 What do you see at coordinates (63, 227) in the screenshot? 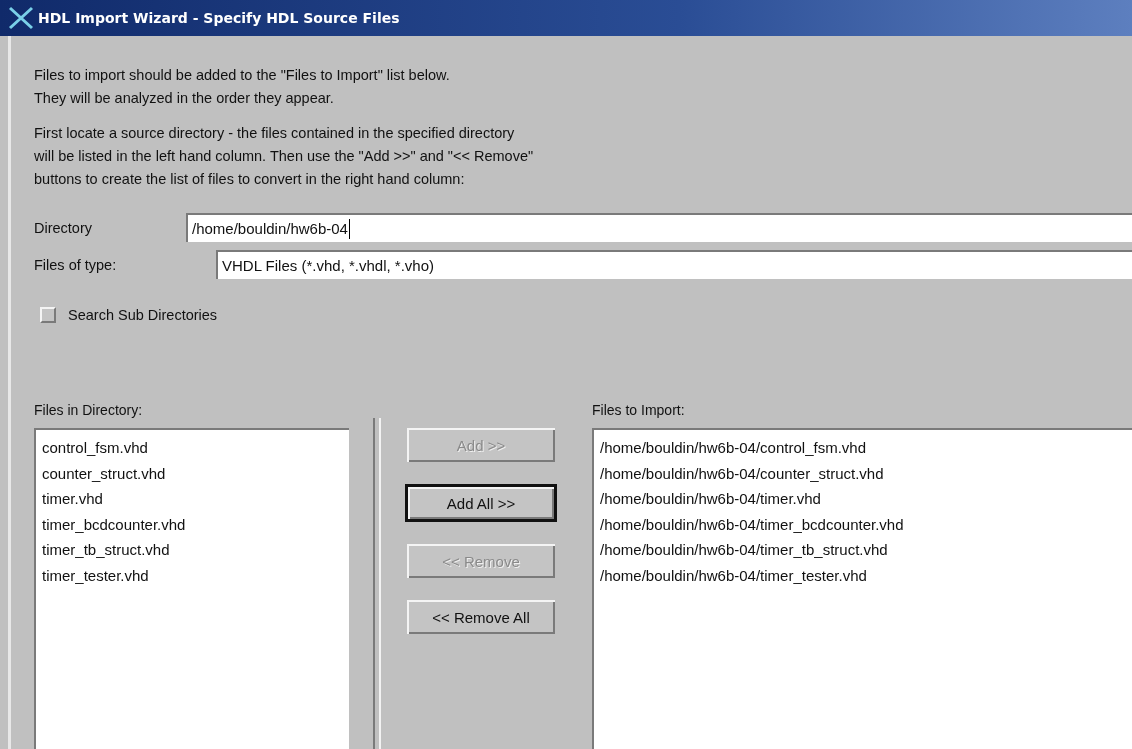
I see `directory-label: Directory` at bounding box center [63, 227].